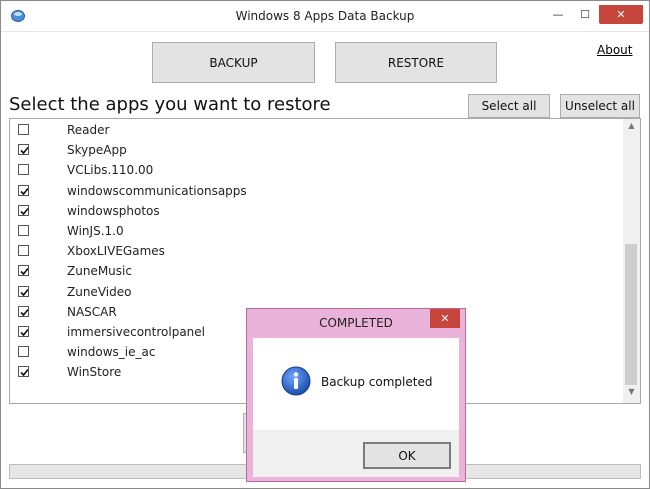  What do you see at coordinates (445, 318) in the screenshot?
I see `dialog-close-button: ✕` at bounding box center [445, 318].